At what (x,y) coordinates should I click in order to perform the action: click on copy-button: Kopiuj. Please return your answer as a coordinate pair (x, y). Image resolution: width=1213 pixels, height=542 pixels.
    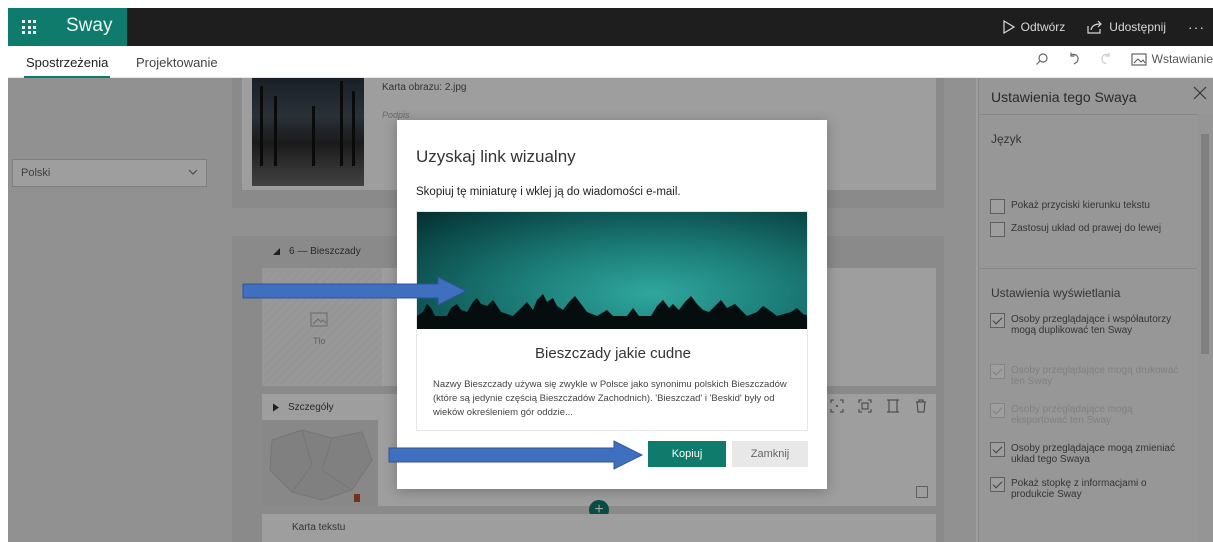
    Looking at the image, I should click on (687, 454).